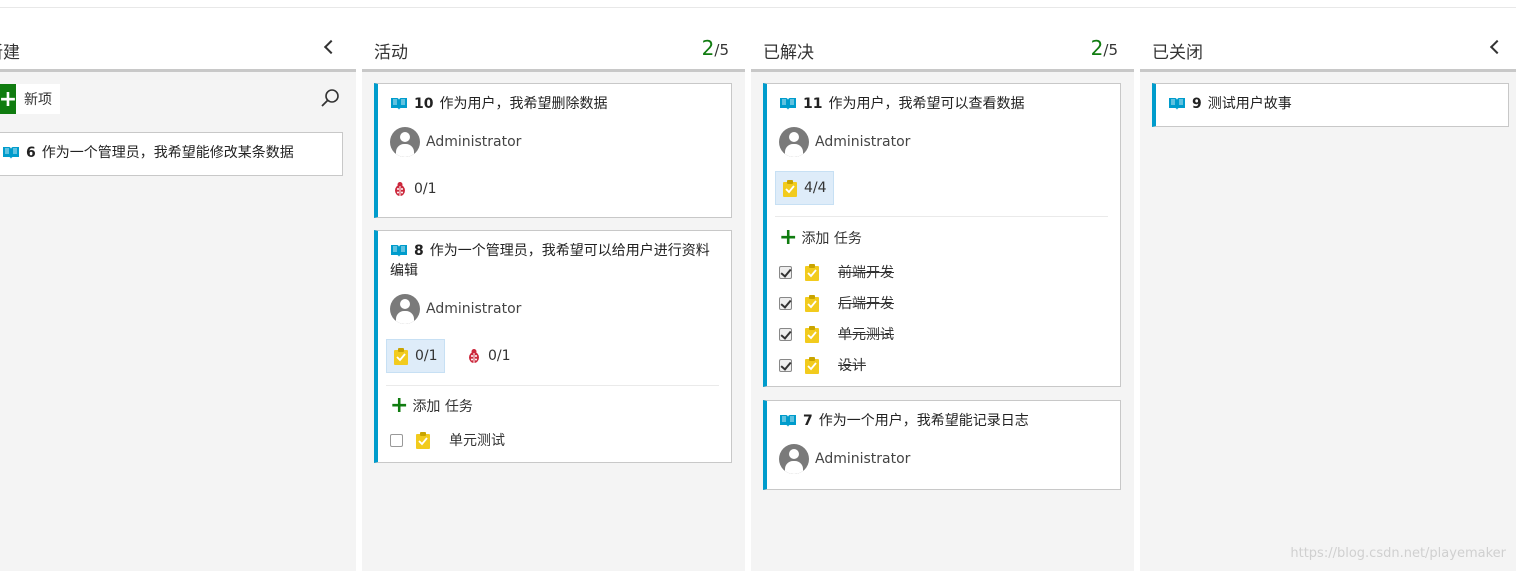  What do you see at coordinates (550, 261) in the screenshot?
I see `card-title-text: 作为一个管理员，我希望可以给用户进行资料编辑` at bounding box center [550, 261].